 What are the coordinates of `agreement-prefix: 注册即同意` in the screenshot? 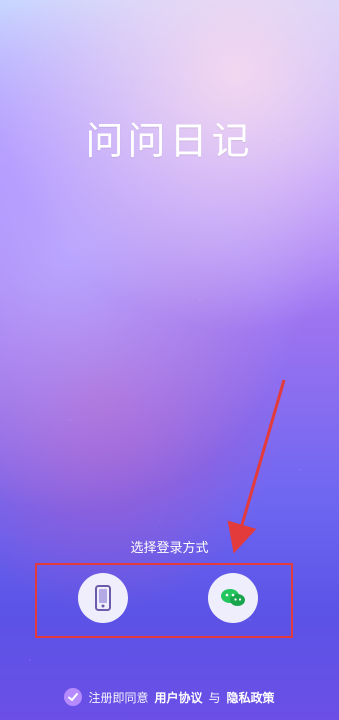 It's located at (118, 697).